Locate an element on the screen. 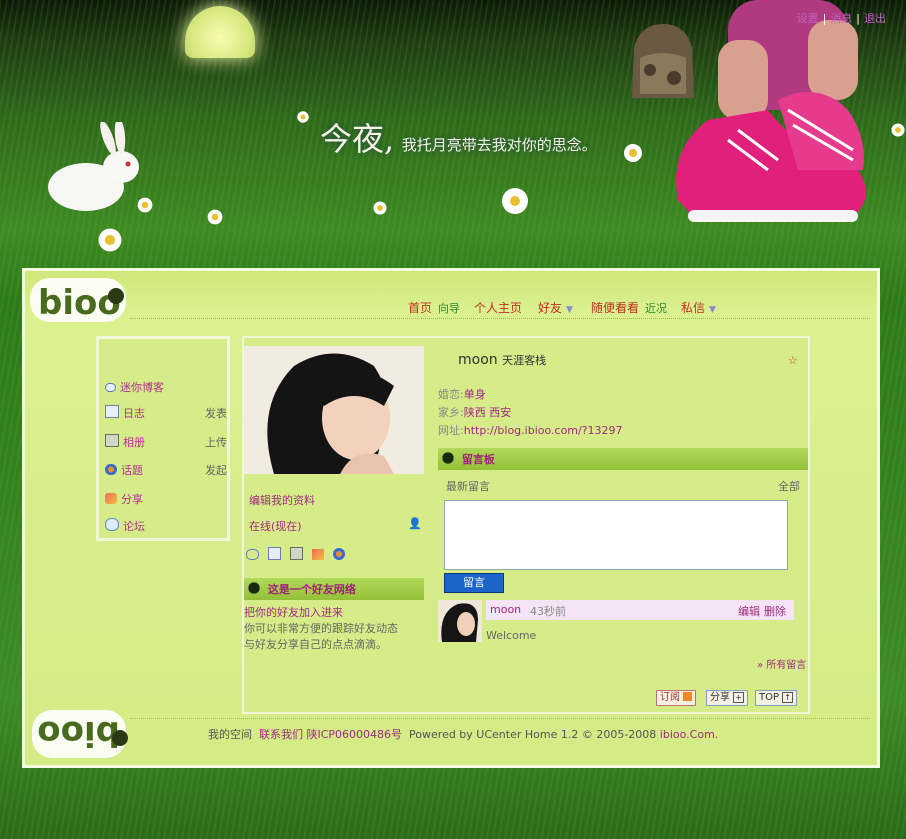  marital-label: 婚恋: is located at coordinates (451, 394).